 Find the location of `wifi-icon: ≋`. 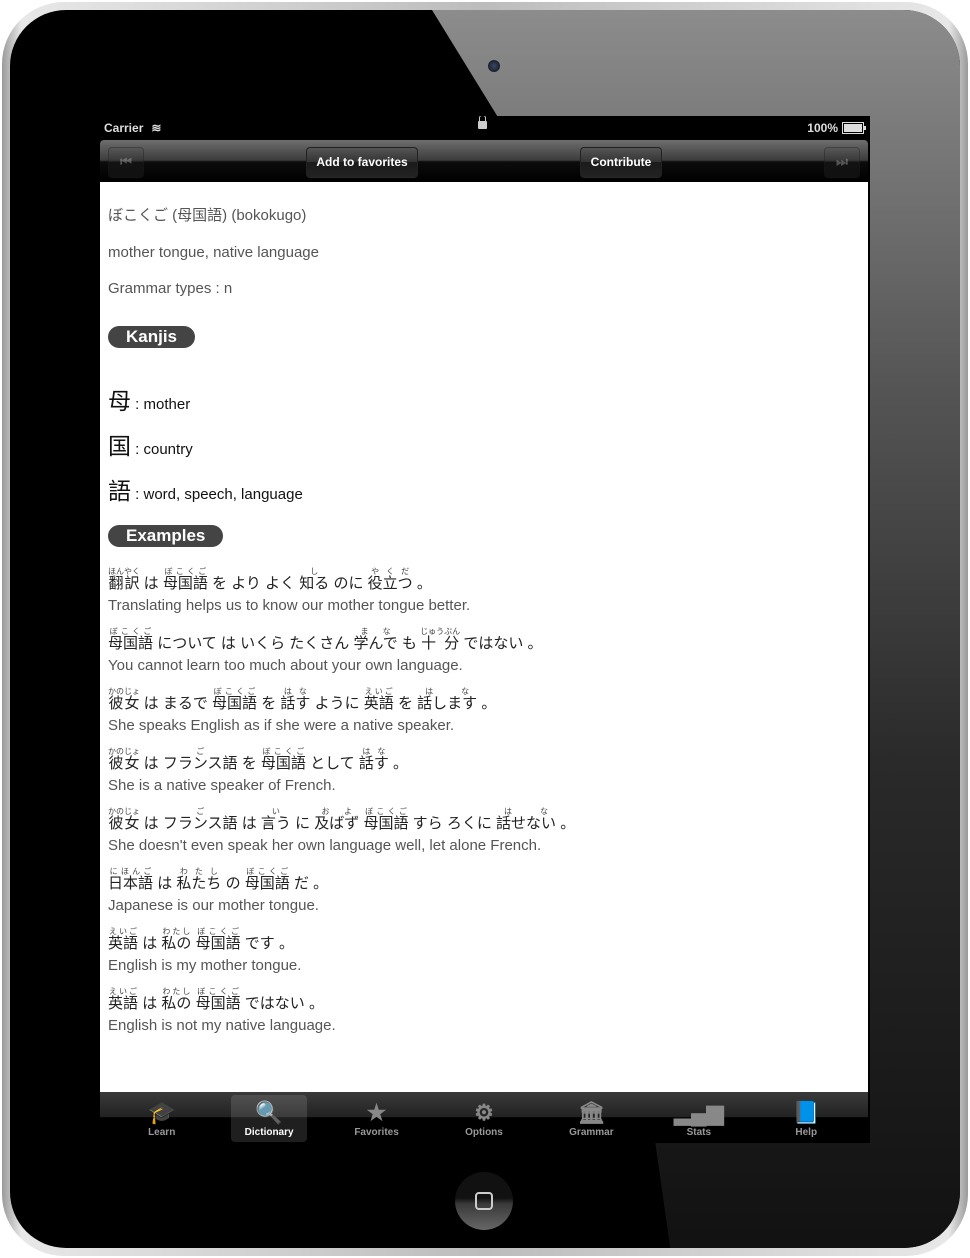

wifi-icon: ≋ is located at coordinates (156, 128).